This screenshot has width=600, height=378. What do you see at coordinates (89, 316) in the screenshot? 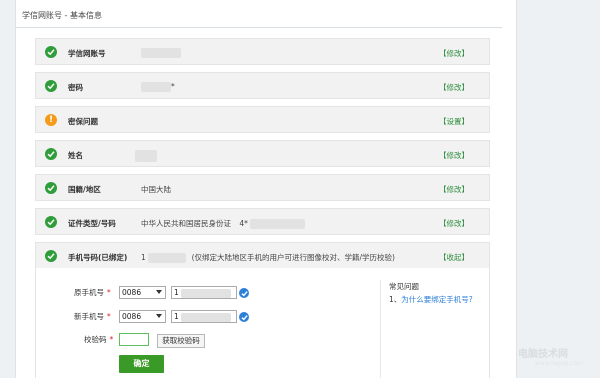
I see `new-phone-label-text: 新手机号` at bounding box center [89, 316].